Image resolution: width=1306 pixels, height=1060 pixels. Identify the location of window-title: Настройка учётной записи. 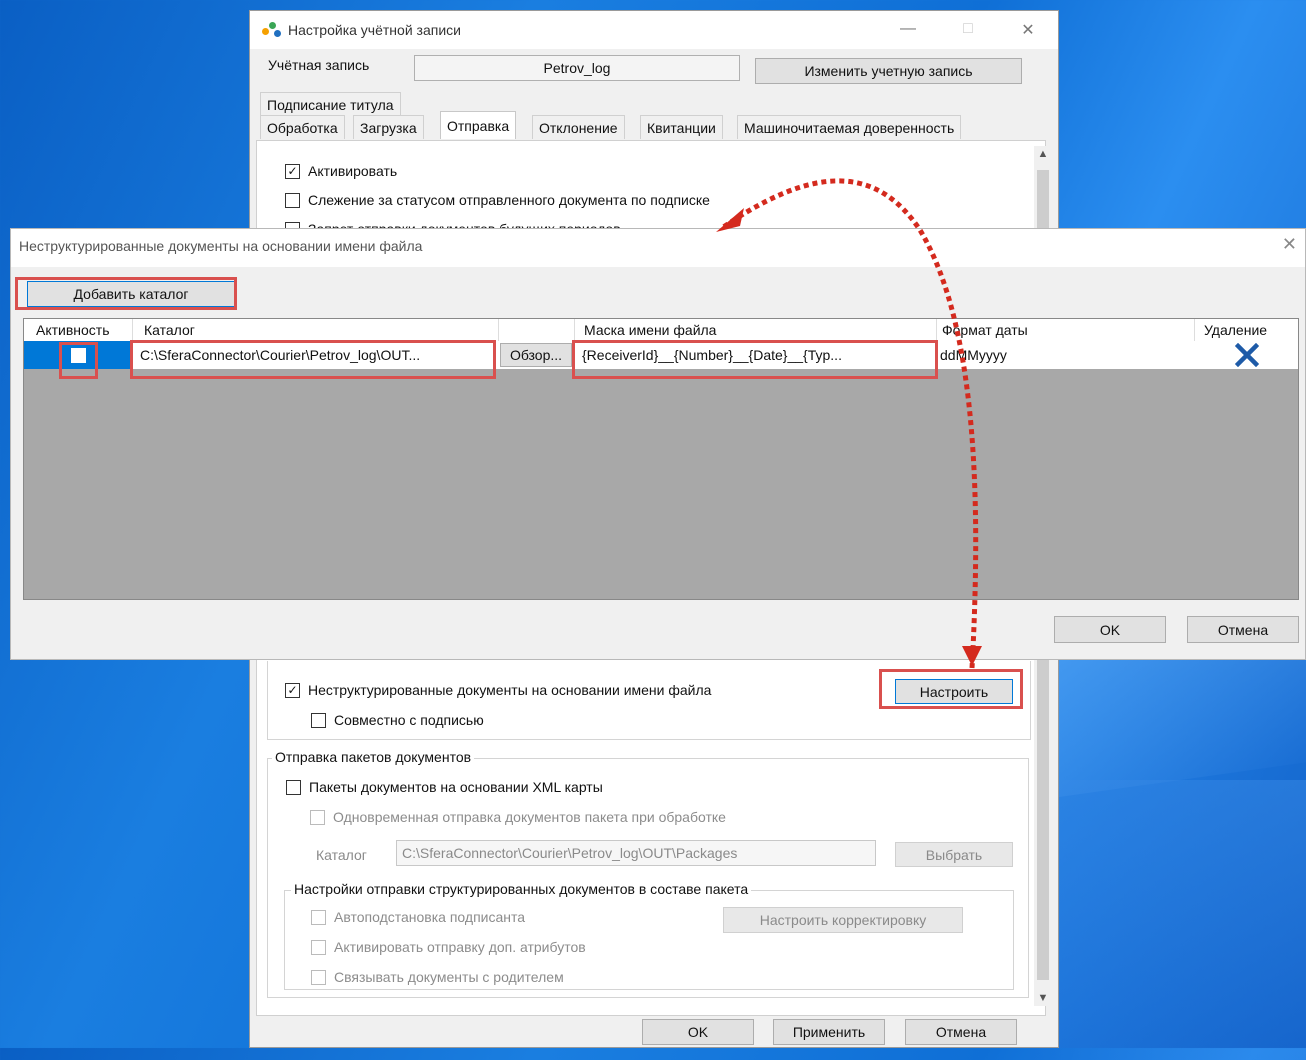
(374, 30).